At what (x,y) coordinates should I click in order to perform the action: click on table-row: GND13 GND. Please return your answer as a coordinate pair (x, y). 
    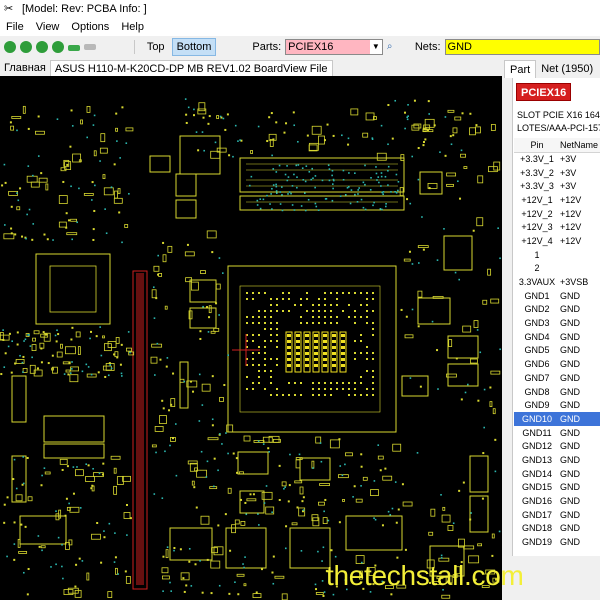
    Looking at the image, I should click on (557, 460).